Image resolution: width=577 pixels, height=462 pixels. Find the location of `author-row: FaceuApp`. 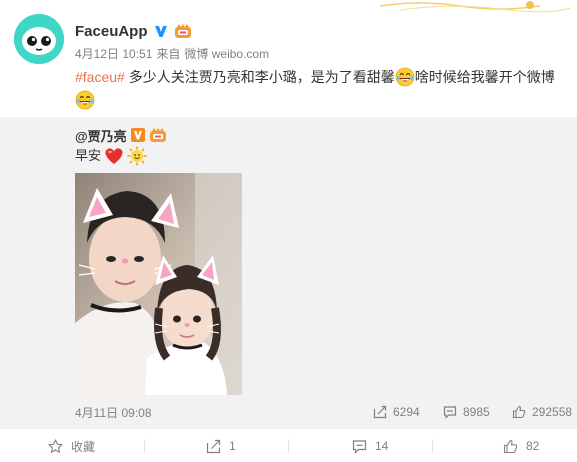

author-row: FaceuApp is located at coordinates (133, 31).